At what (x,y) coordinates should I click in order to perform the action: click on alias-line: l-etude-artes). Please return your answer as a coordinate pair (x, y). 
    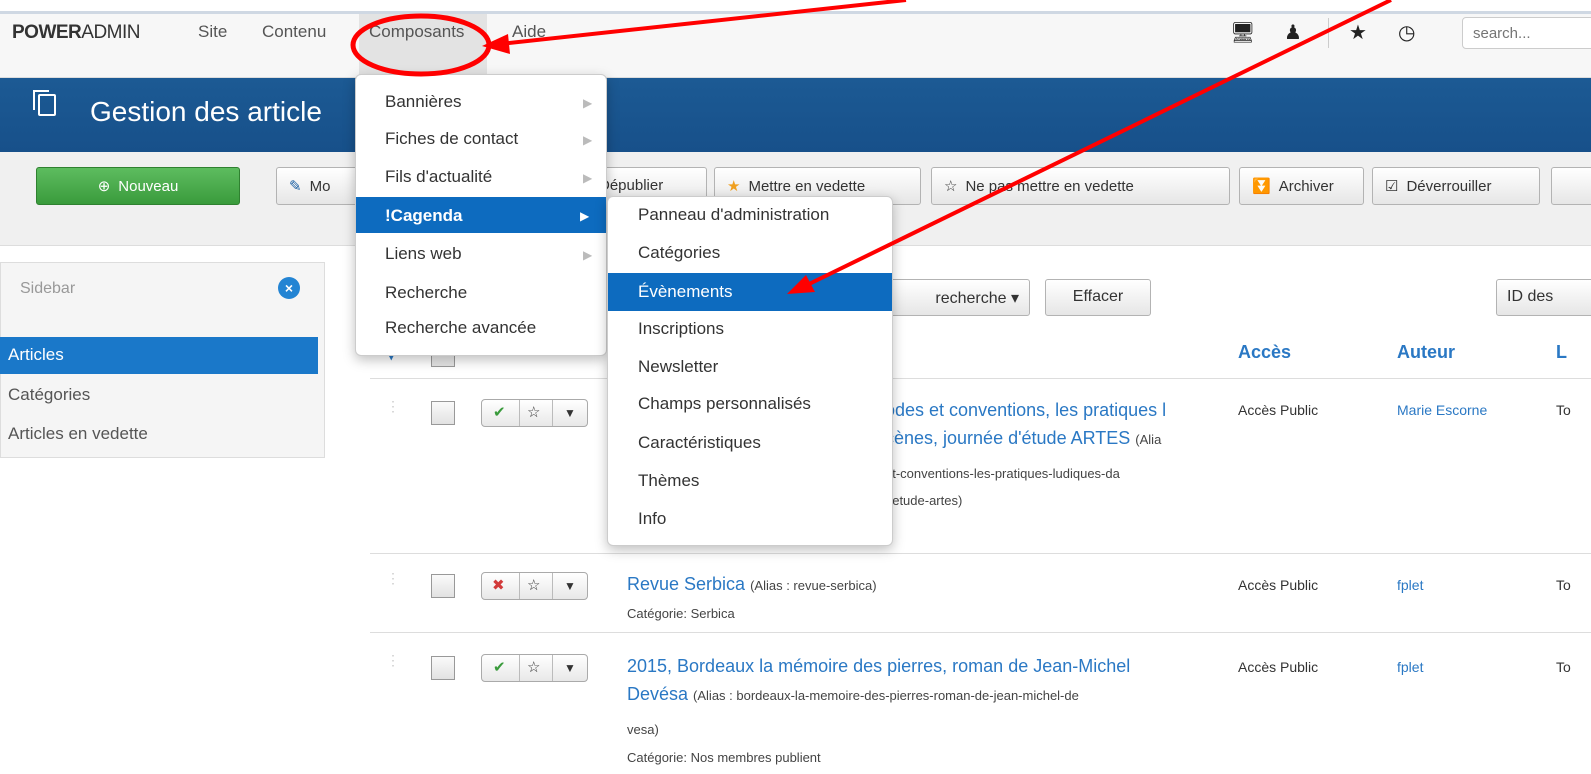
    Looking at the image, I should click on (924, 500).